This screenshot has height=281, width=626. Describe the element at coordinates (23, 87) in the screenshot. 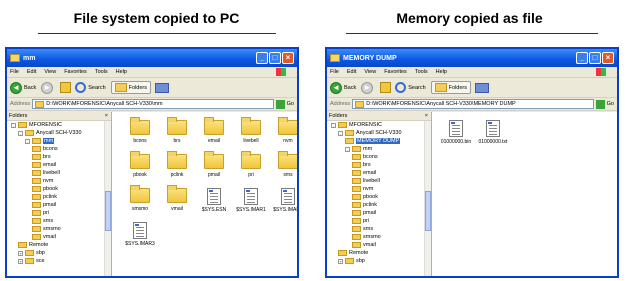

I see `back-button: ◄ Back` at that location.